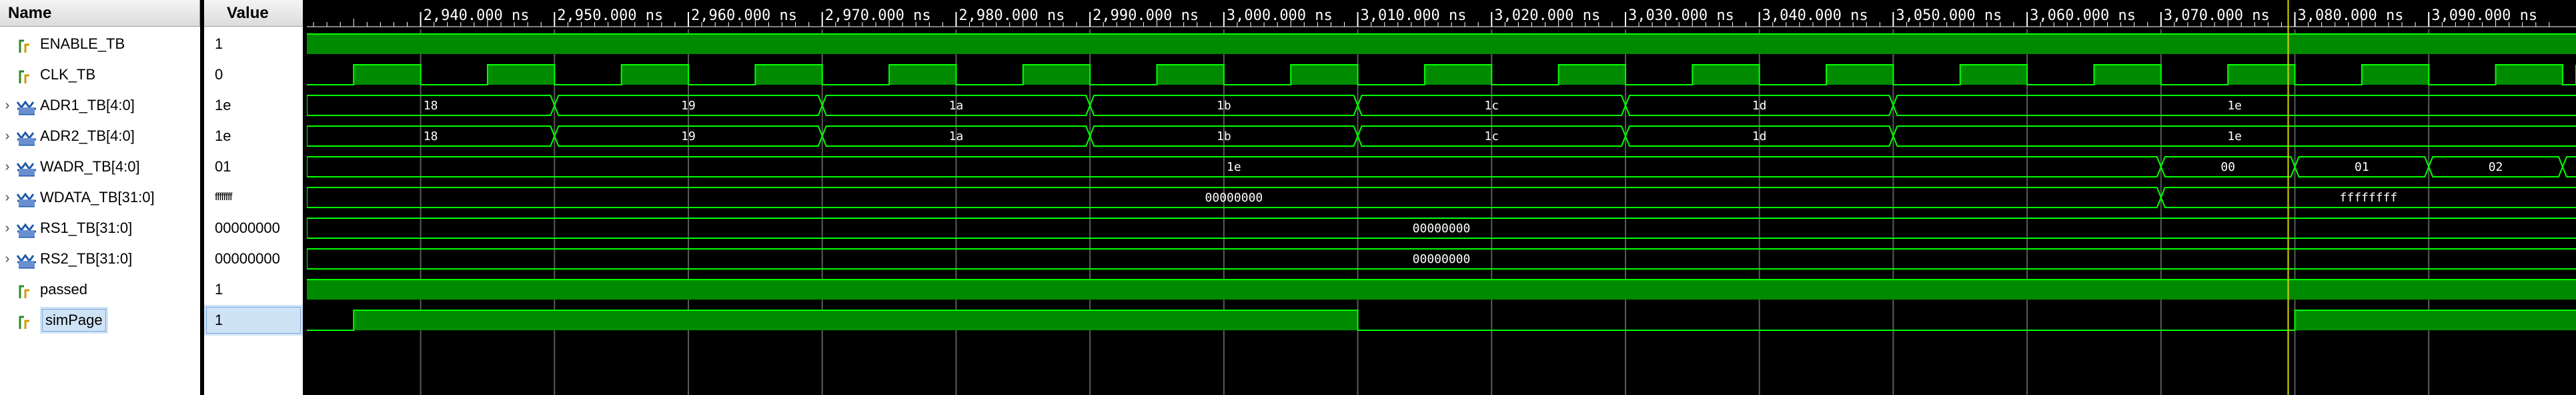 This screenshot has width=2576, height=395. I want to click on ruler-tick-label: 2,960.000 ns, so click(744, 15).